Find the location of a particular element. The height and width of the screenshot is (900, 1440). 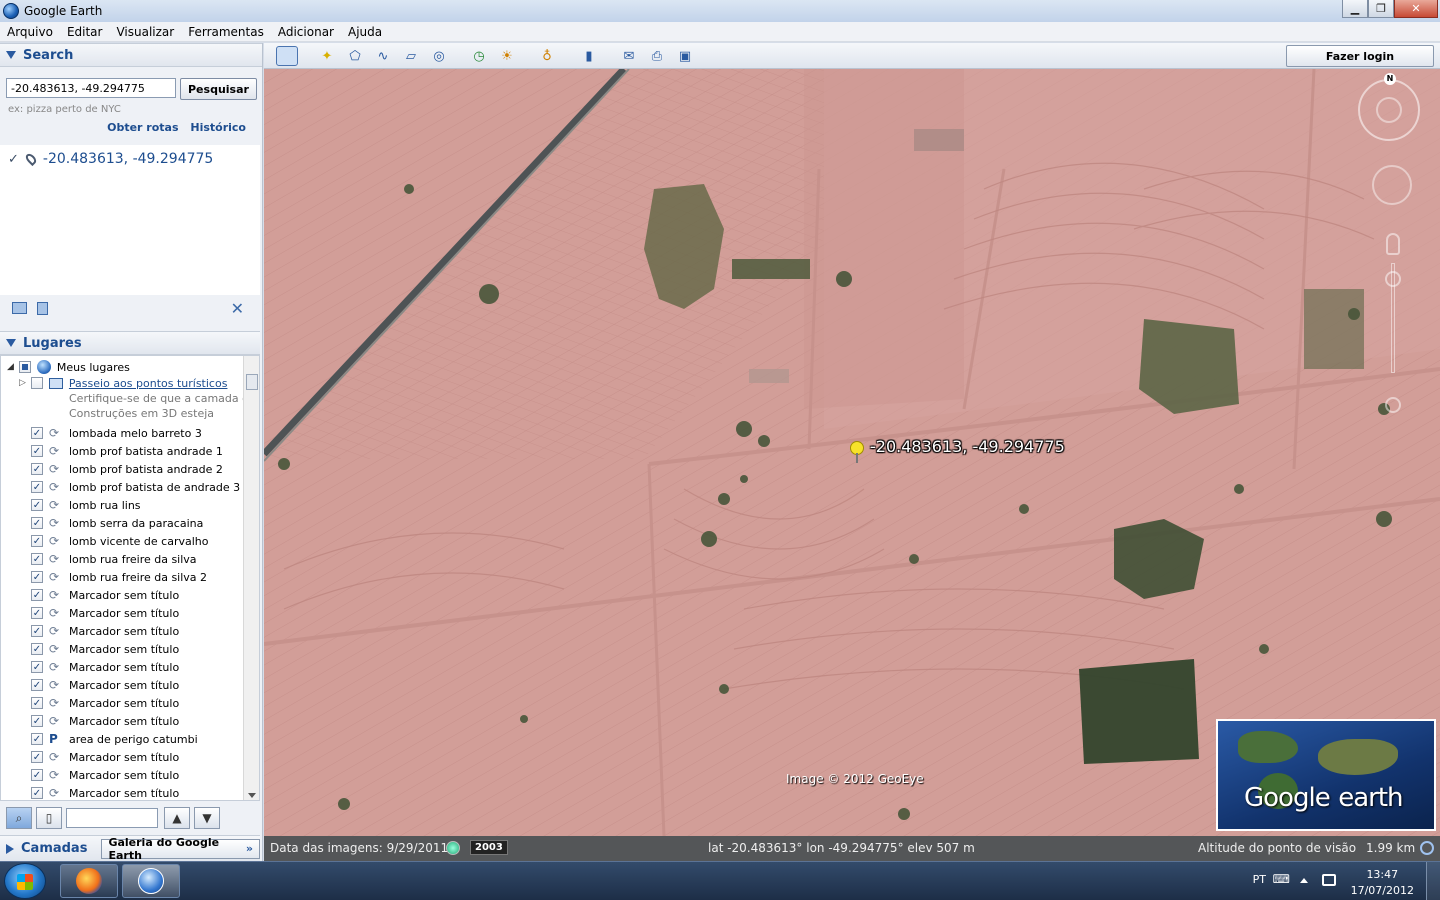

show-desktop-button is located at coordinates (1433, 881).